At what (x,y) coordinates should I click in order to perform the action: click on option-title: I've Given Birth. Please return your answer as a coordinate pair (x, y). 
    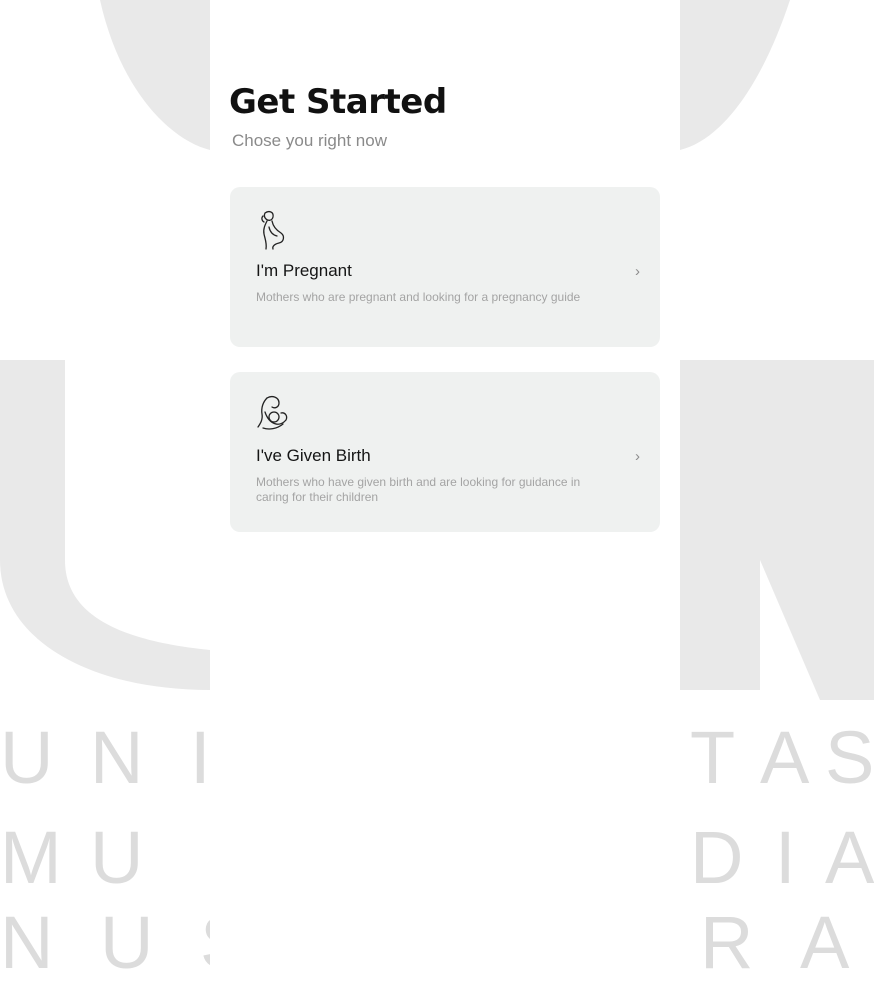
    Looking at the image, I should click on (313, 455).